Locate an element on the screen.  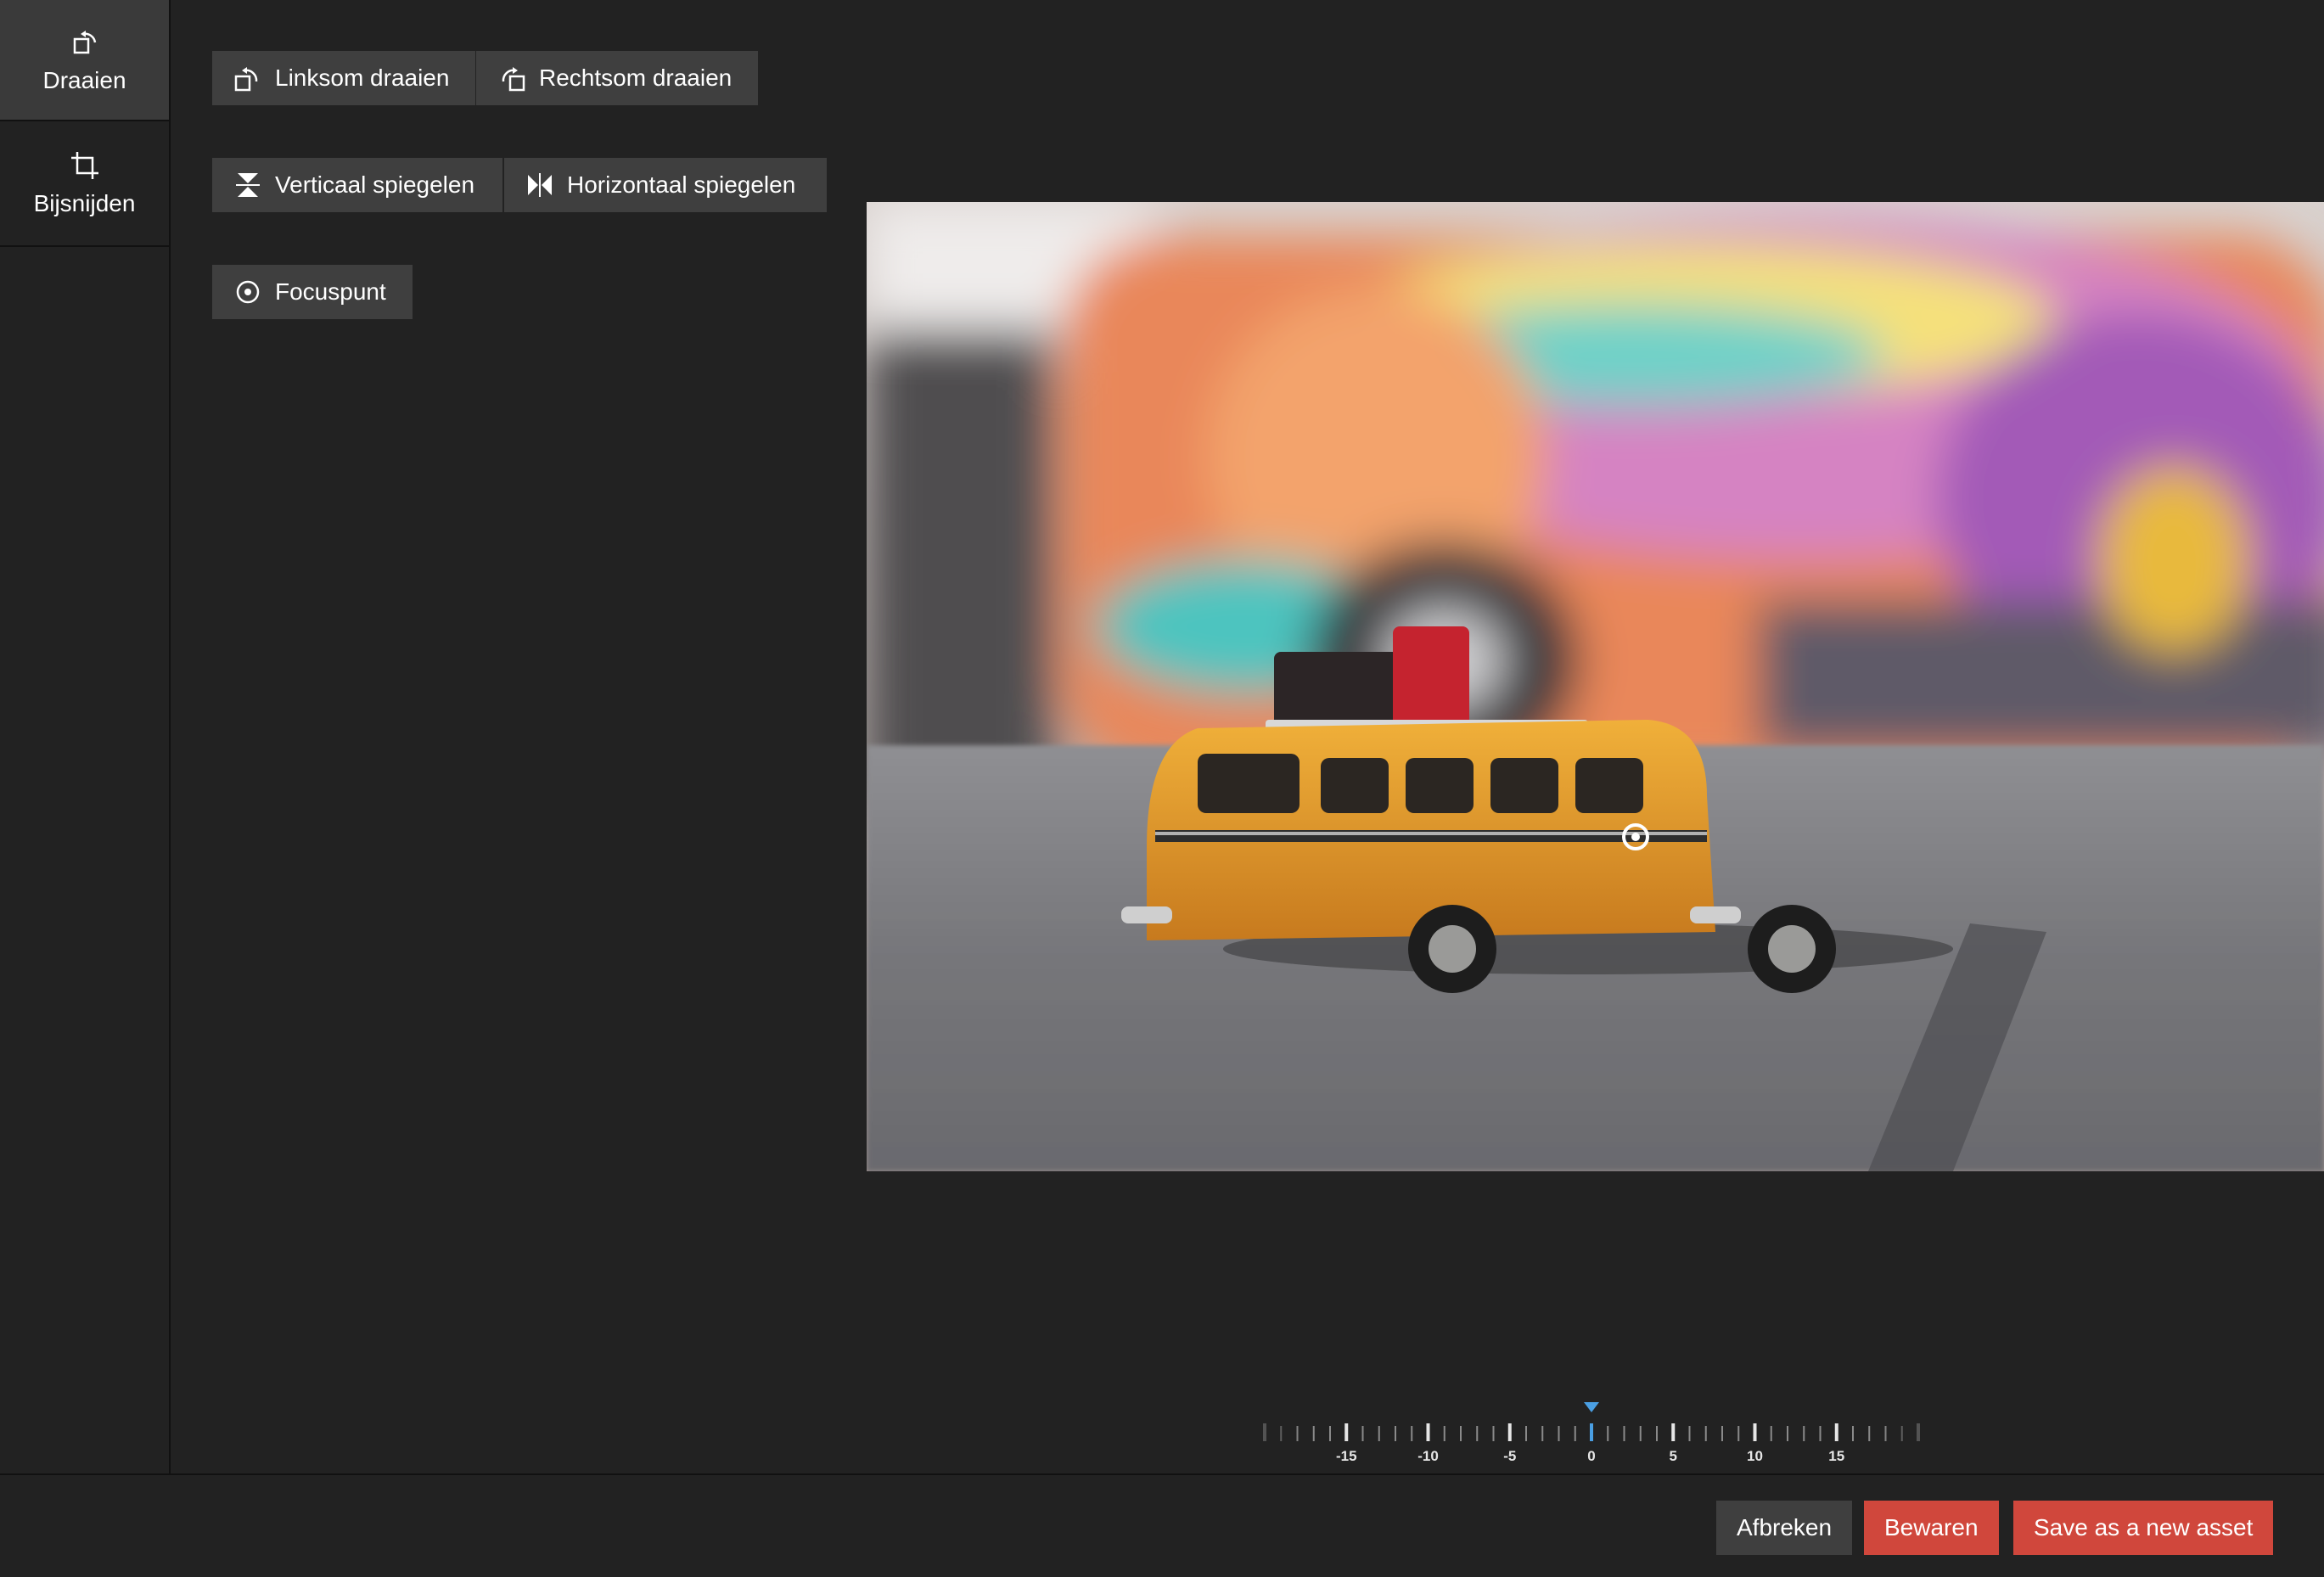
tab-crop-label: Bijsnijden is located at coordinates (84, 203).